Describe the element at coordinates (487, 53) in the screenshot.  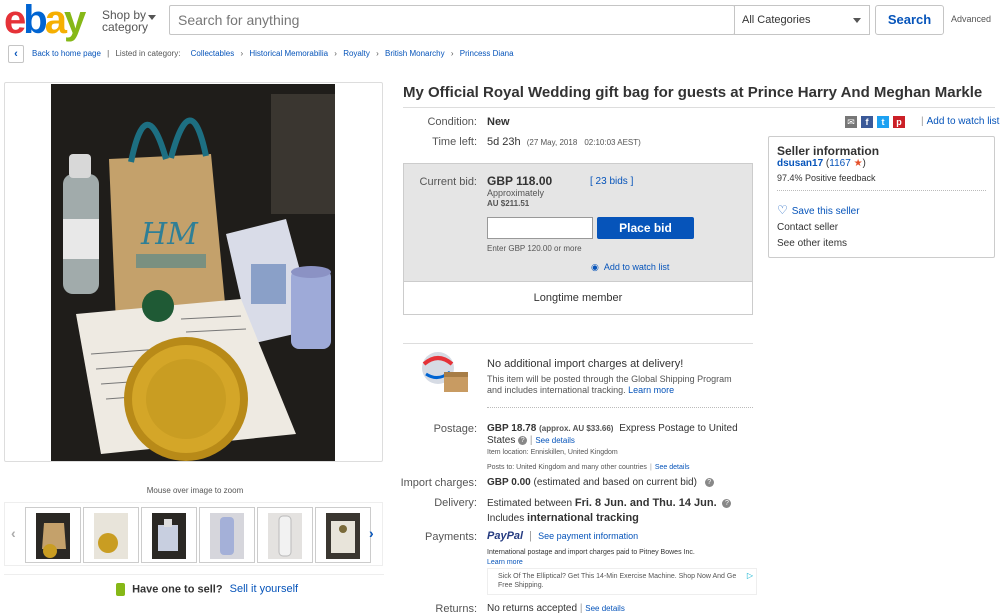
I see `breadcrumb-item: Princess Diana` at that location.